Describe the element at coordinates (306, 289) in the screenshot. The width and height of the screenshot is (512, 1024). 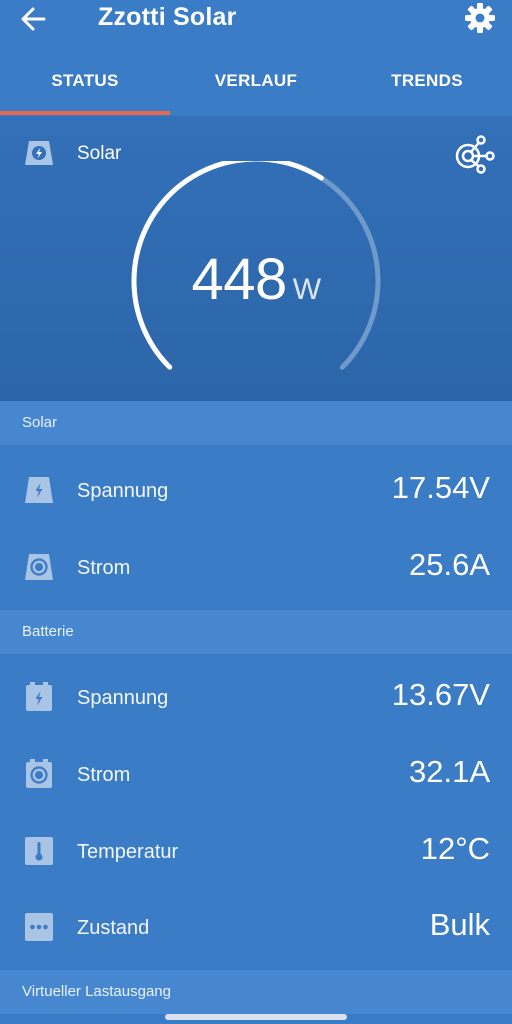
I see `power-unit: W` at that location.